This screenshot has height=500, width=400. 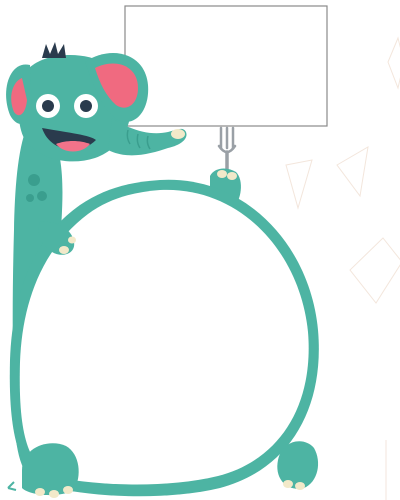 What do you see at coordinates (298, 465) in the screenshot?
I see `right-foot` at bounding box center [298, 465].